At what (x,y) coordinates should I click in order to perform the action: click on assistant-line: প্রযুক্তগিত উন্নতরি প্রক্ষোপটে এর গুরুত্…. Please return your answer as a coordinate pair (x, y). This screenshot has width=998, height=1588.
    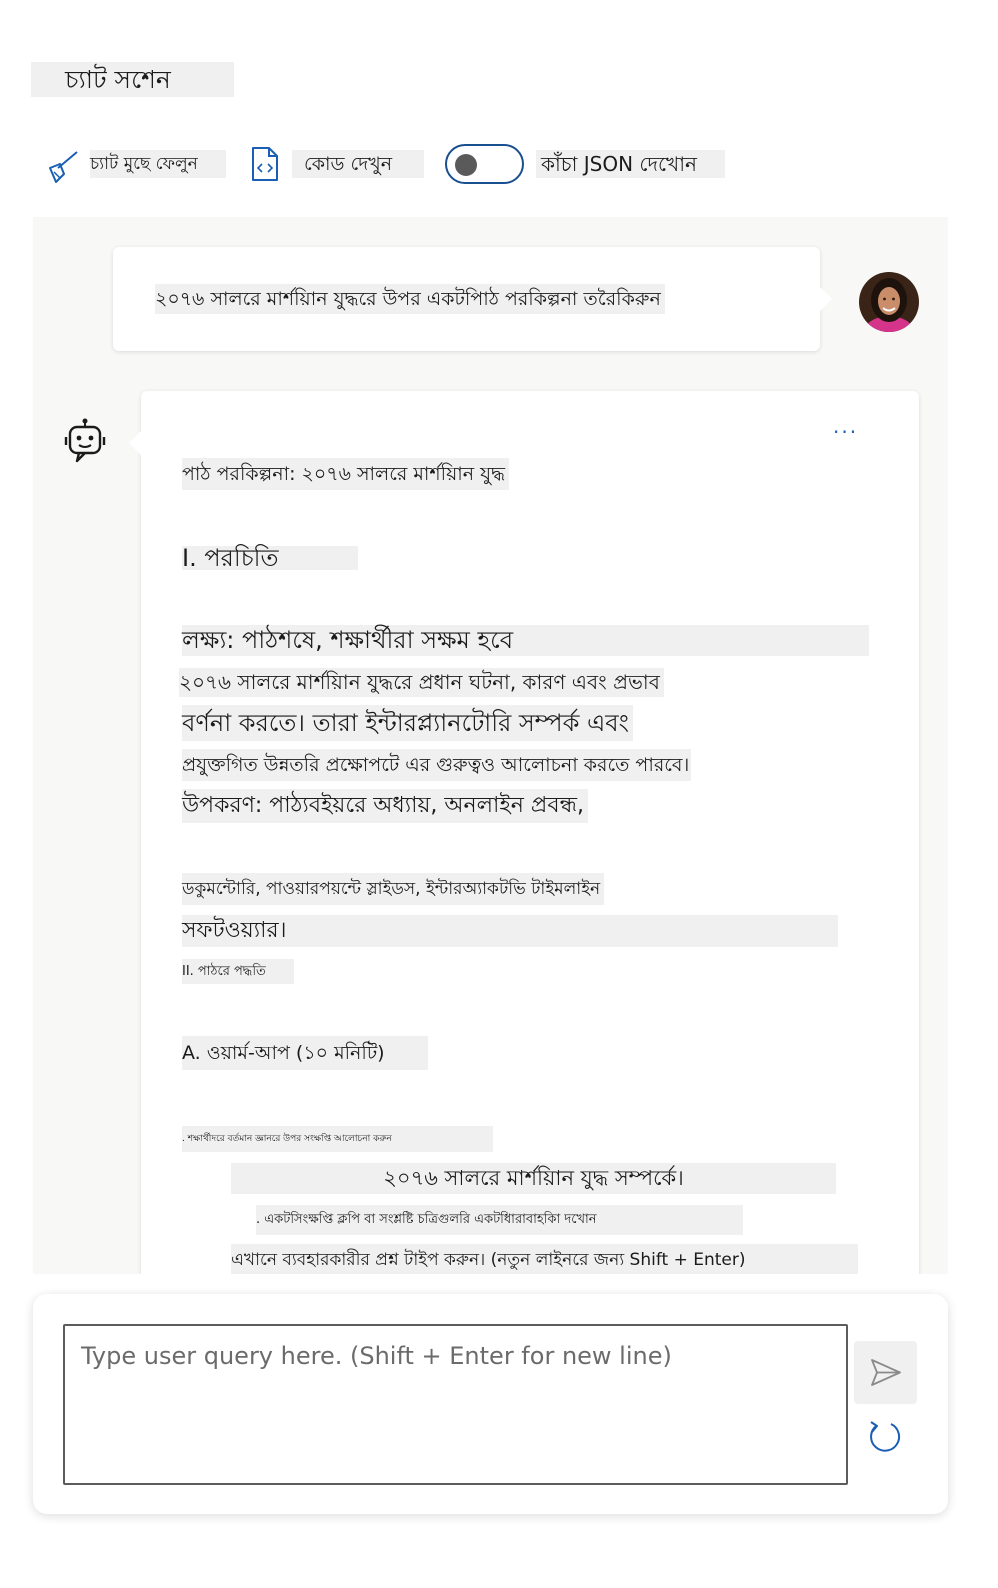
    Looking at the image, I should click on (437, 765).